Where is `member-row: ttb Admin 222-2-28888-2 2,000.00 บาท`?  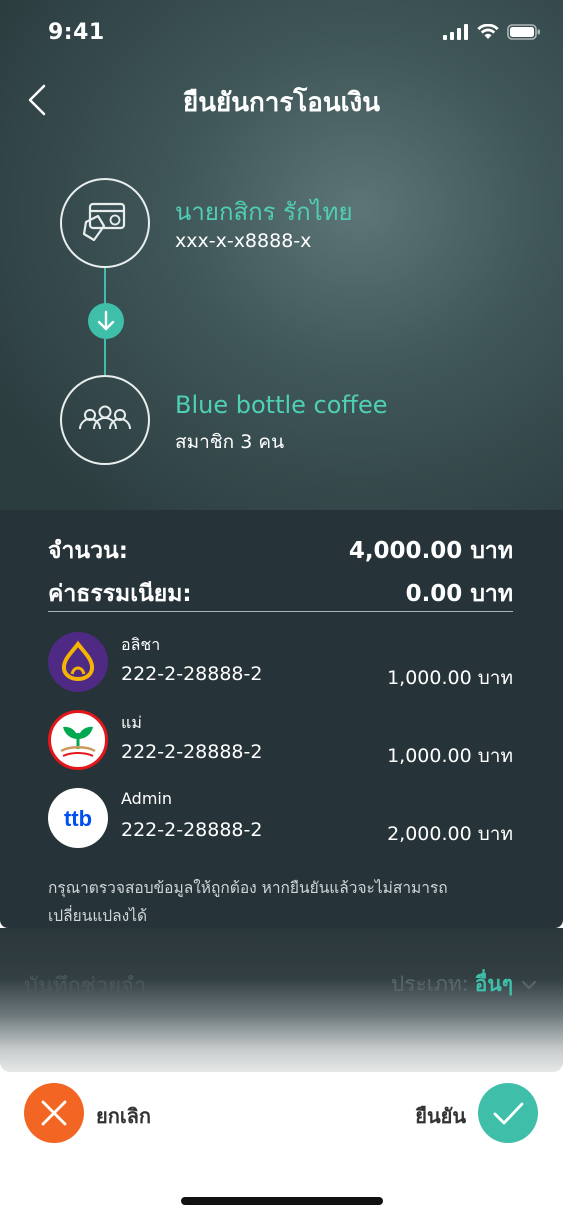
member-row: ttb Admin 222-2-28888-2 2,000.00 บาท is located at coordinates (280, 819).